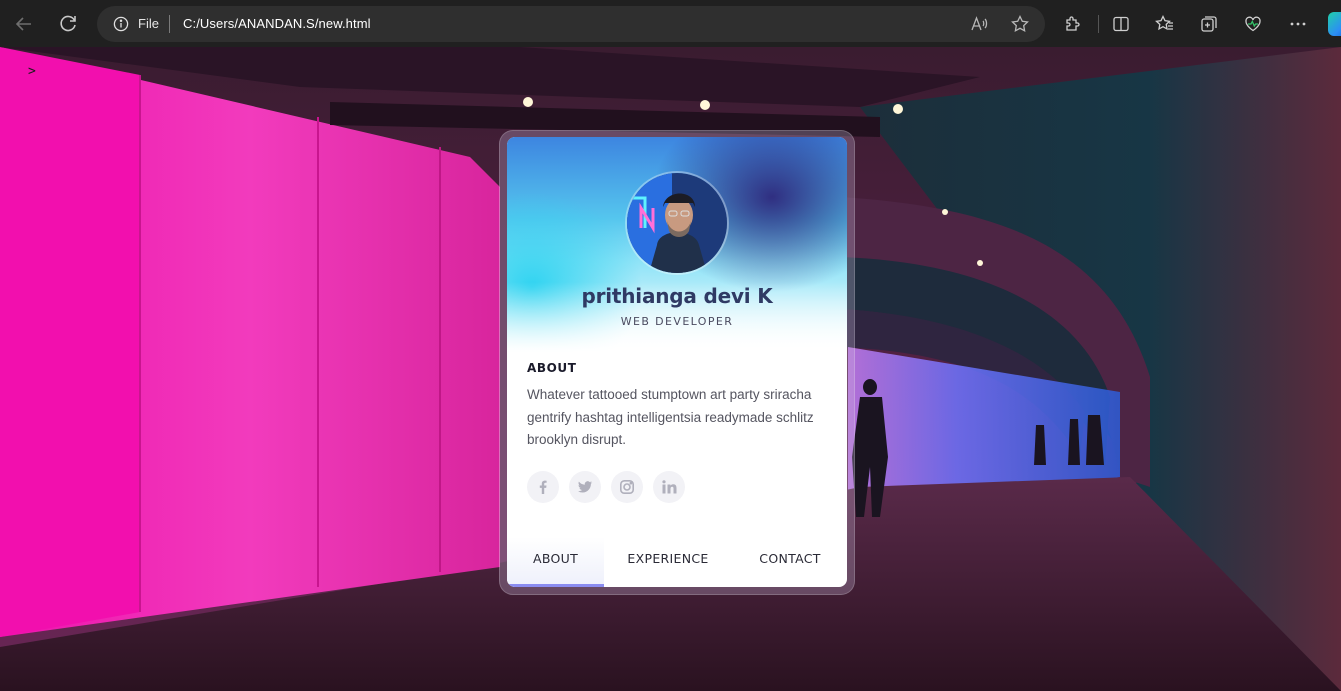 The height and width of the screenshot is (691, 1341). Describe the element at coordinates (979, 24) in the screenshot. I see `read-aloud-icon` at that location.